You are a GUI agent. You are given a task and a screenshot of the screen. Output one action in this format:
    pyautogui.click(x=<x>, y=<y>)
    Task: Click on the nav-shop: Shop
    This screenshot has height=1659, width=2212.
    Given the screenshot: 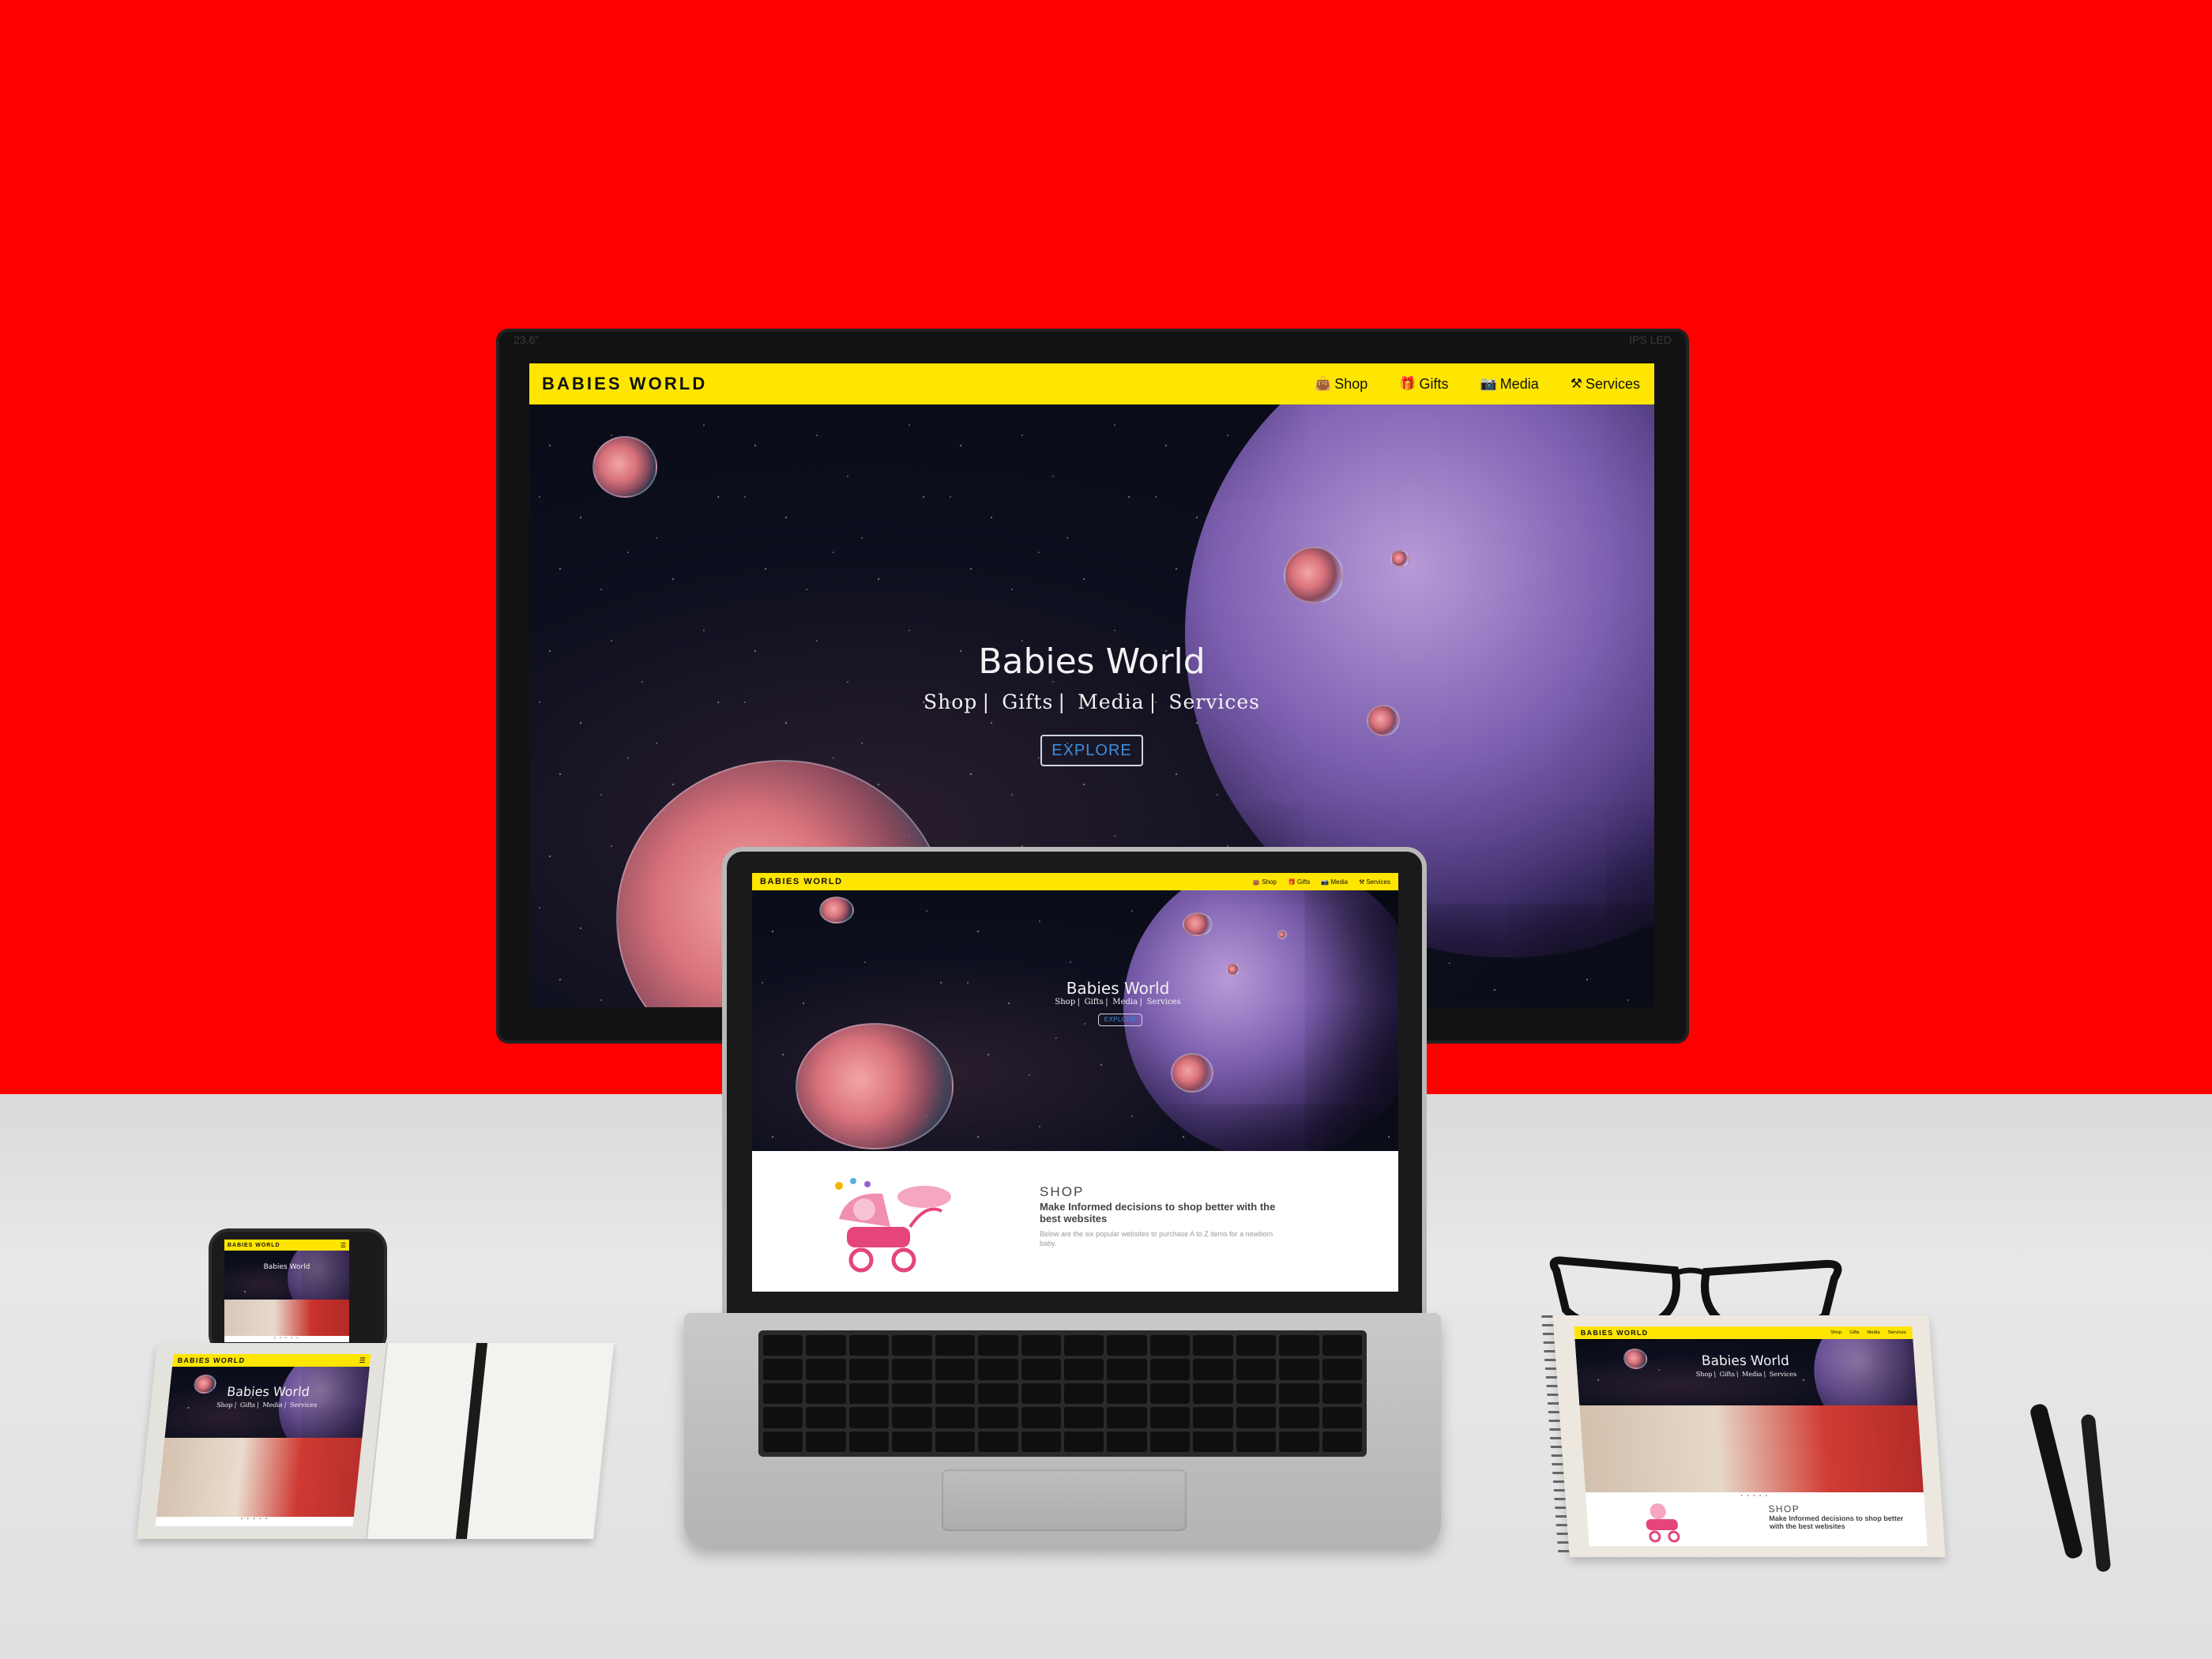 What is the action you would take?
    pyautogui.click(x=1836, y=1333)
    